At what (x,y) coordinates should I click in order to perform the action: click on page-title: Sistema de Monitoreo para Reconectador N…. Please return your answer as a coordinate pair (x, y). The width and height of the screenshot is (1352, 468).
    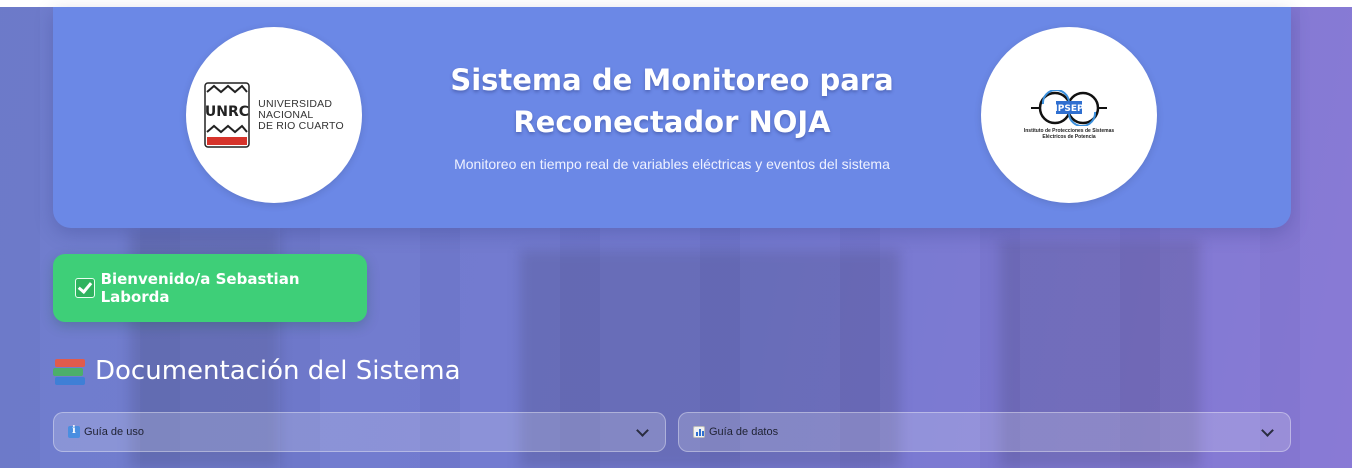
    Looking at the image, I should click on (672, 101).